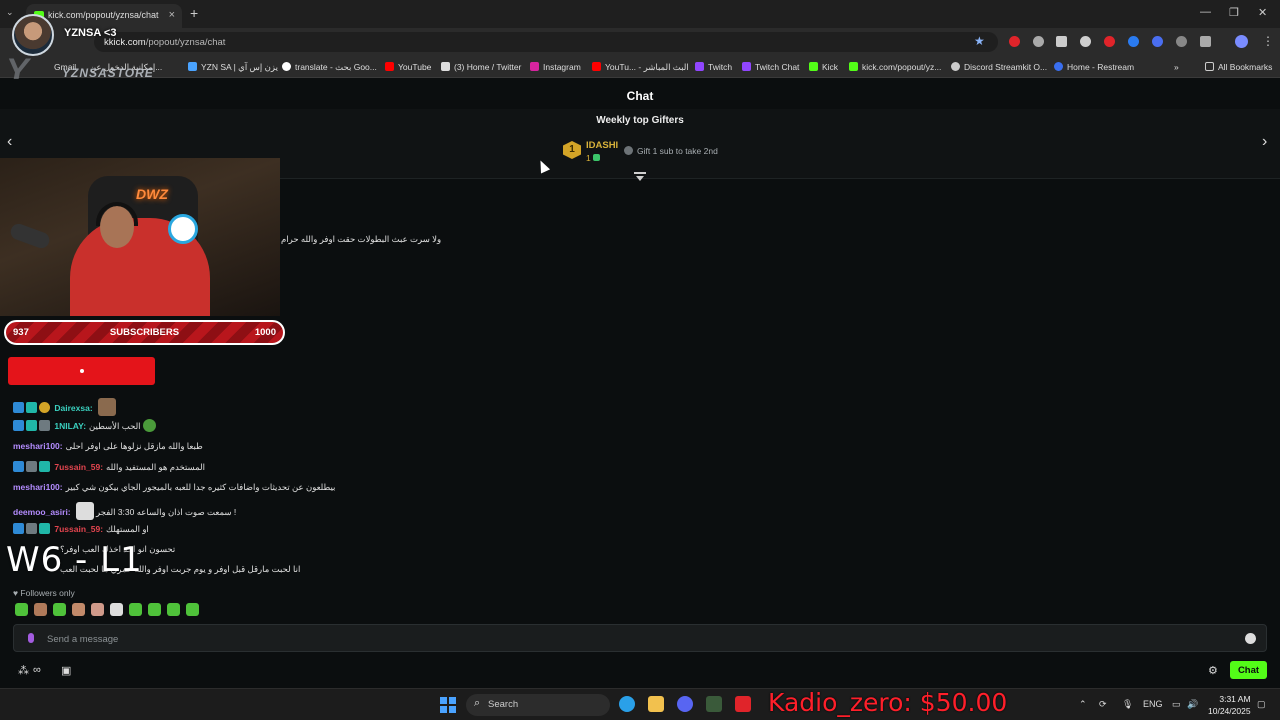 This screenshot has height=720, width=1280. I want to click on message-composer, so click(640, 638).